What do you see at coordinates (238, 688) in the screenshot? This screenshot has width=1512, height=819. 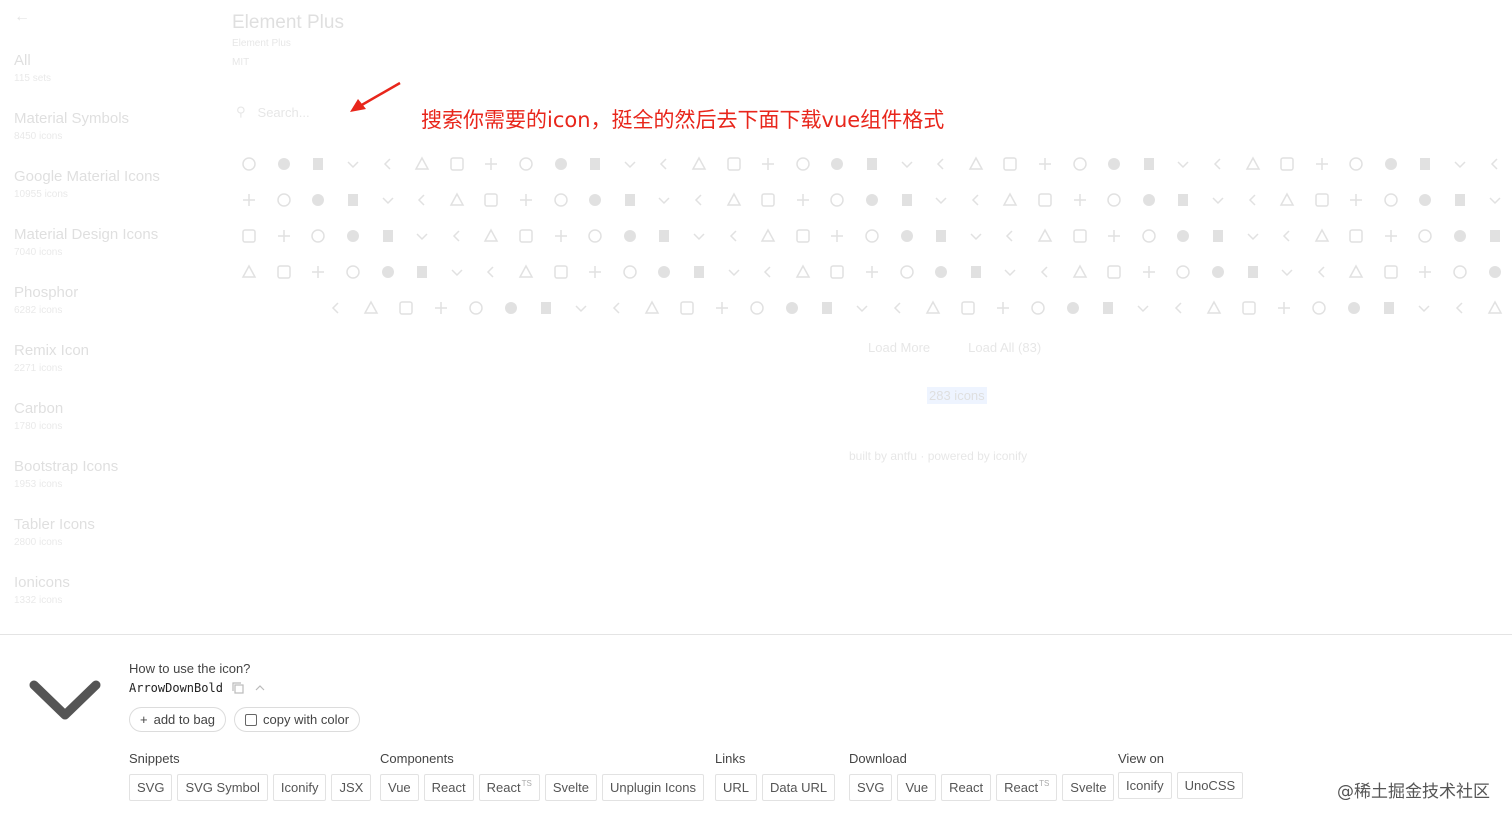 I see `copy-icon` at bounding box center [238, 688].